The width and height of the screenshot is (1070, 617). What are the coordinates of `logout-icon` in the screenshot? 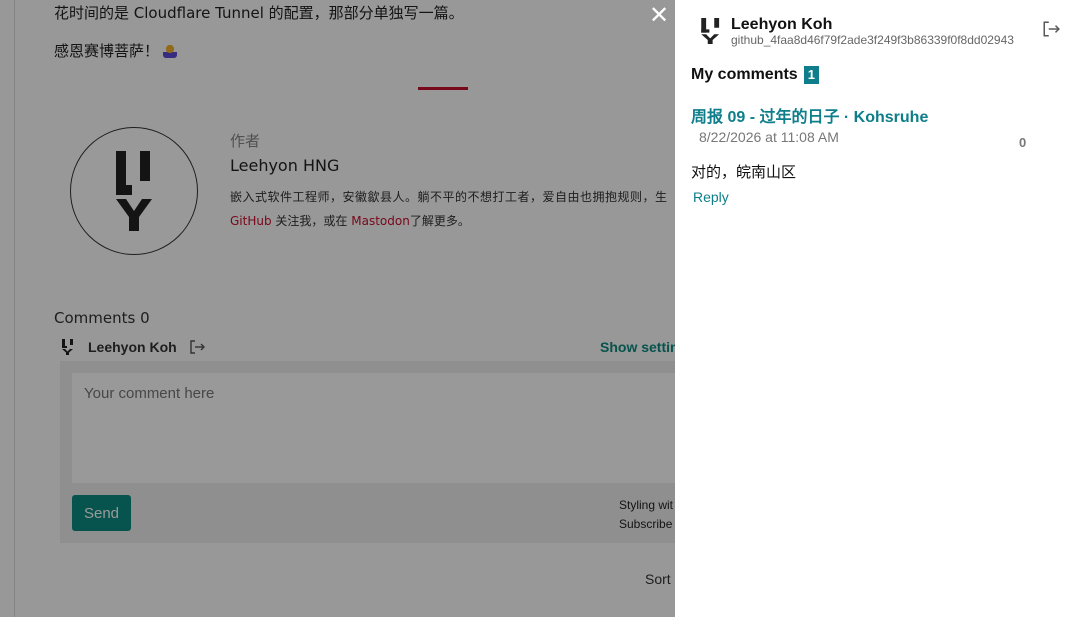 It's located at (1051, 29).